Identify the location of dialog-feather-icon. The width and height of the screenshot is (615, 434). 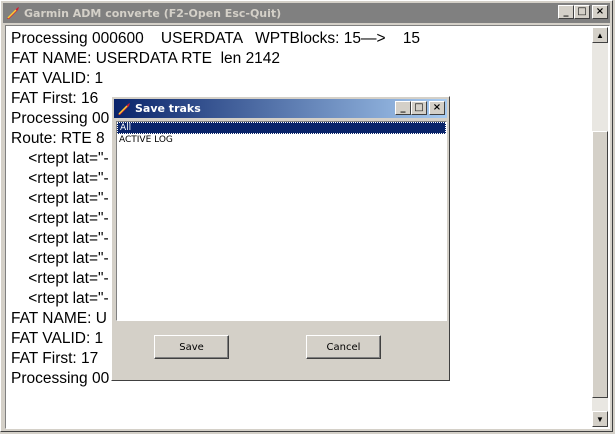
(124, 108).